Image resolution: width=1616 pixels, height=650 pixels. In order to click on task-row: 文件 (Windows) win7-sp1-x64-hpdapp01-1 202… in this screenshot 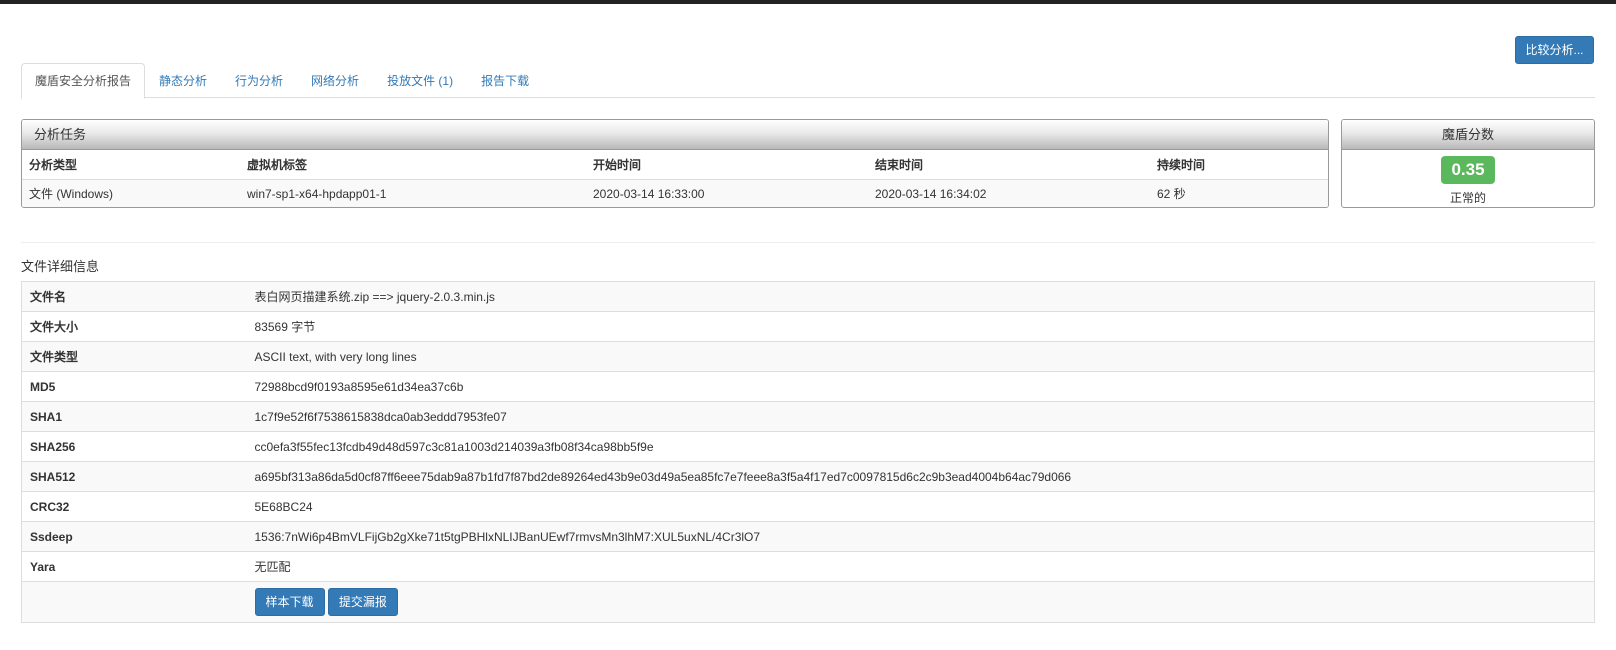, I will do `click(675, 193)`.